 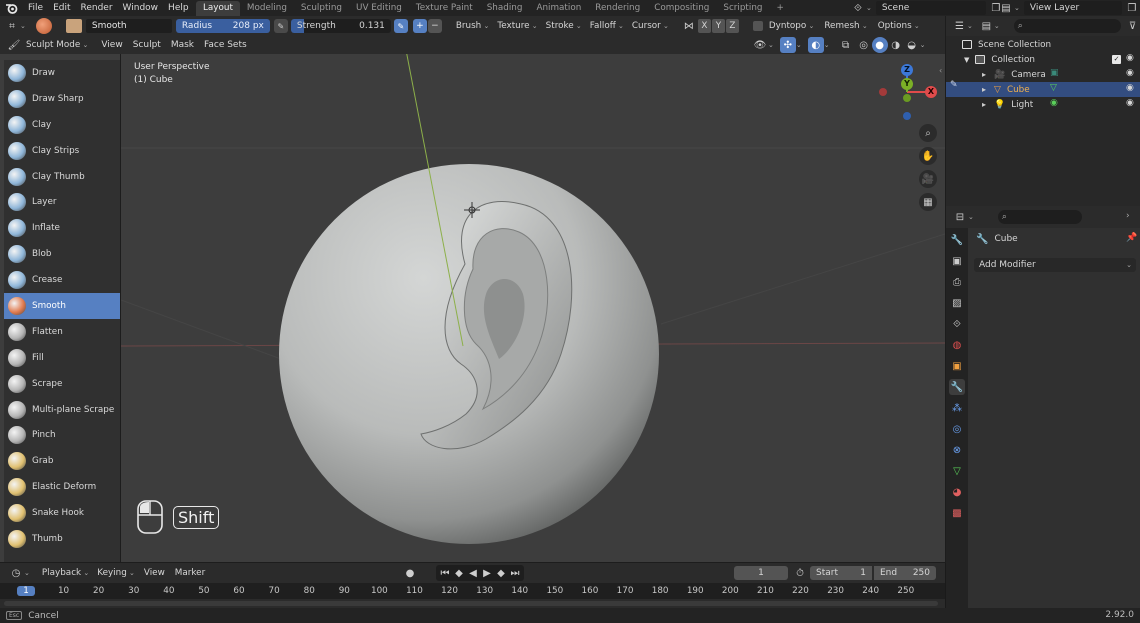 What do you see at coordinates (62, 539) in the screenshot?
I see `tool-thumb: Thumb` at bounding box center [62, 539].